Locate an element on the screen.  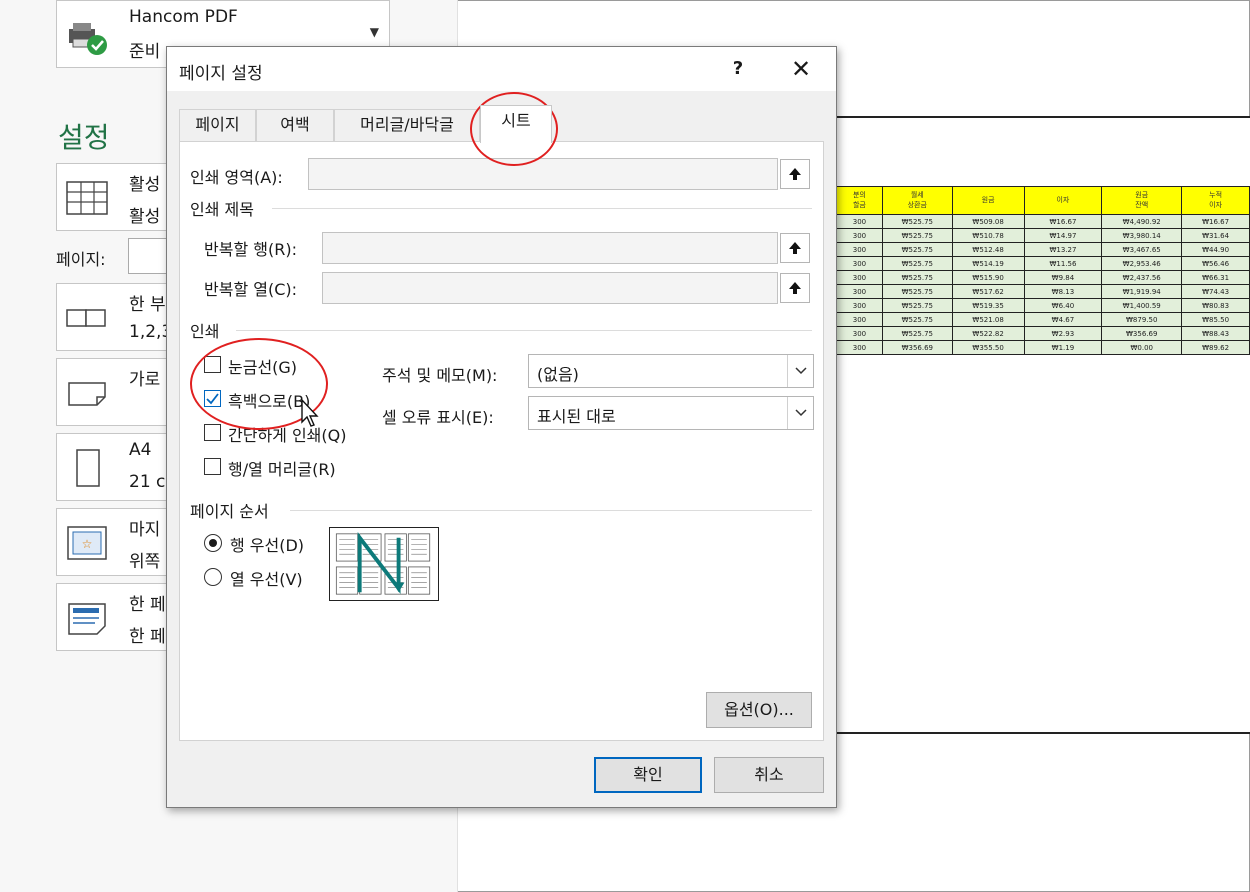
dialog-titlebar: 페이지 설정 ? ✕ is located at coordinates (501, 69).